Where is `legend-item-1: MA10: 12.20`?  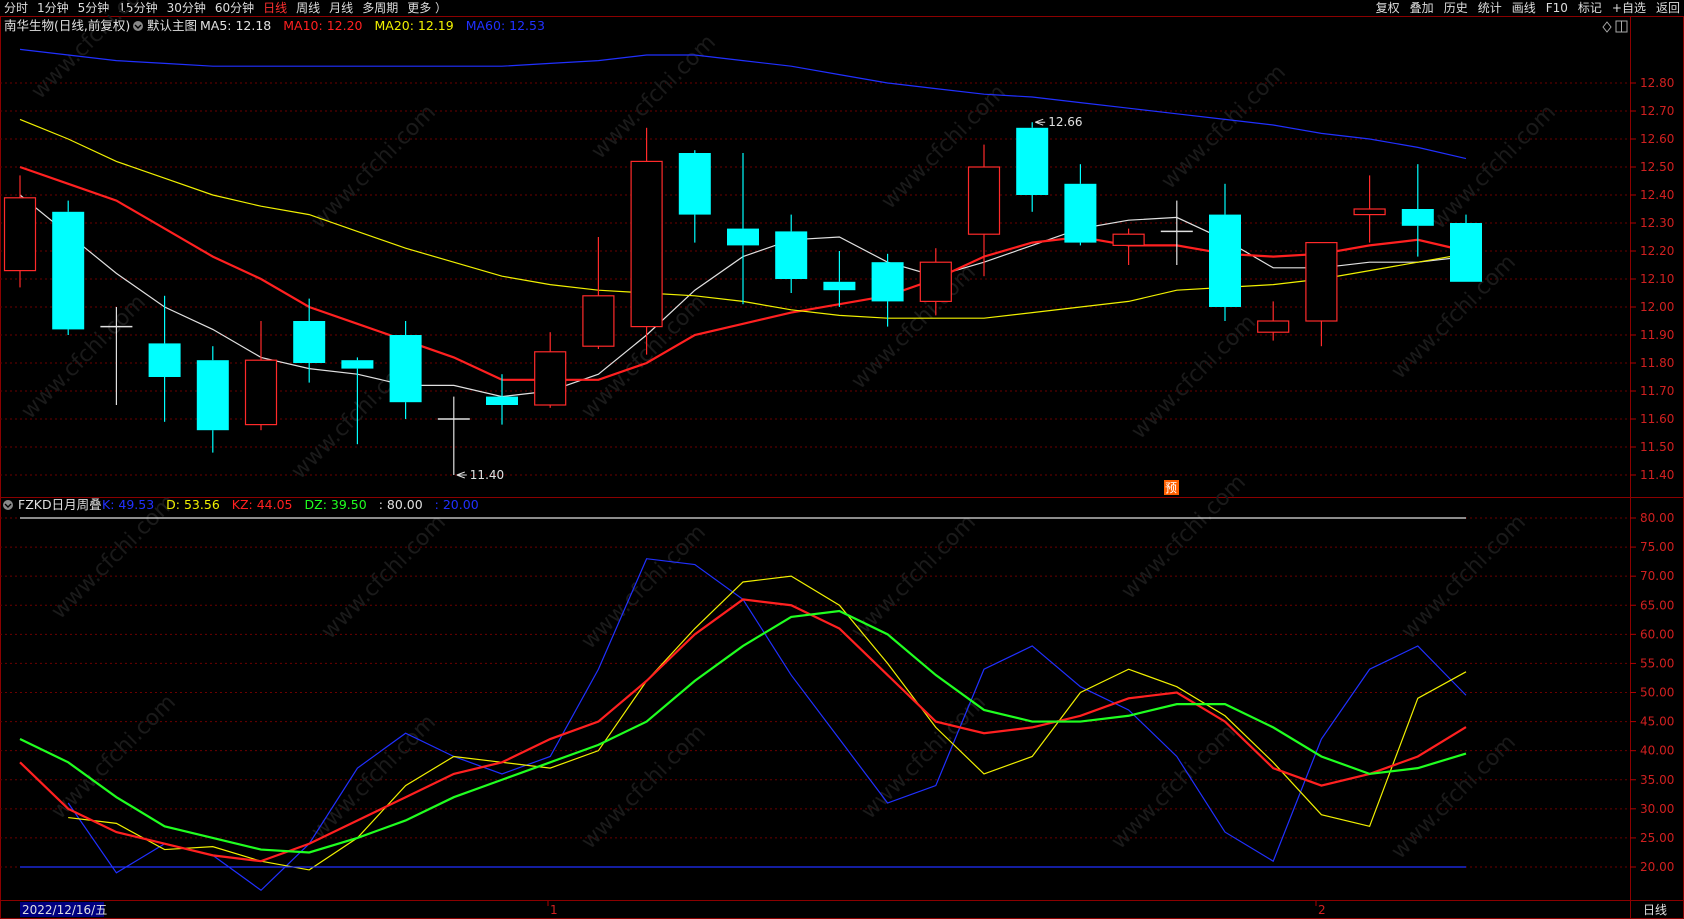
legend-item-1: MA10: 12.20 is located at coordinates (322, 25).